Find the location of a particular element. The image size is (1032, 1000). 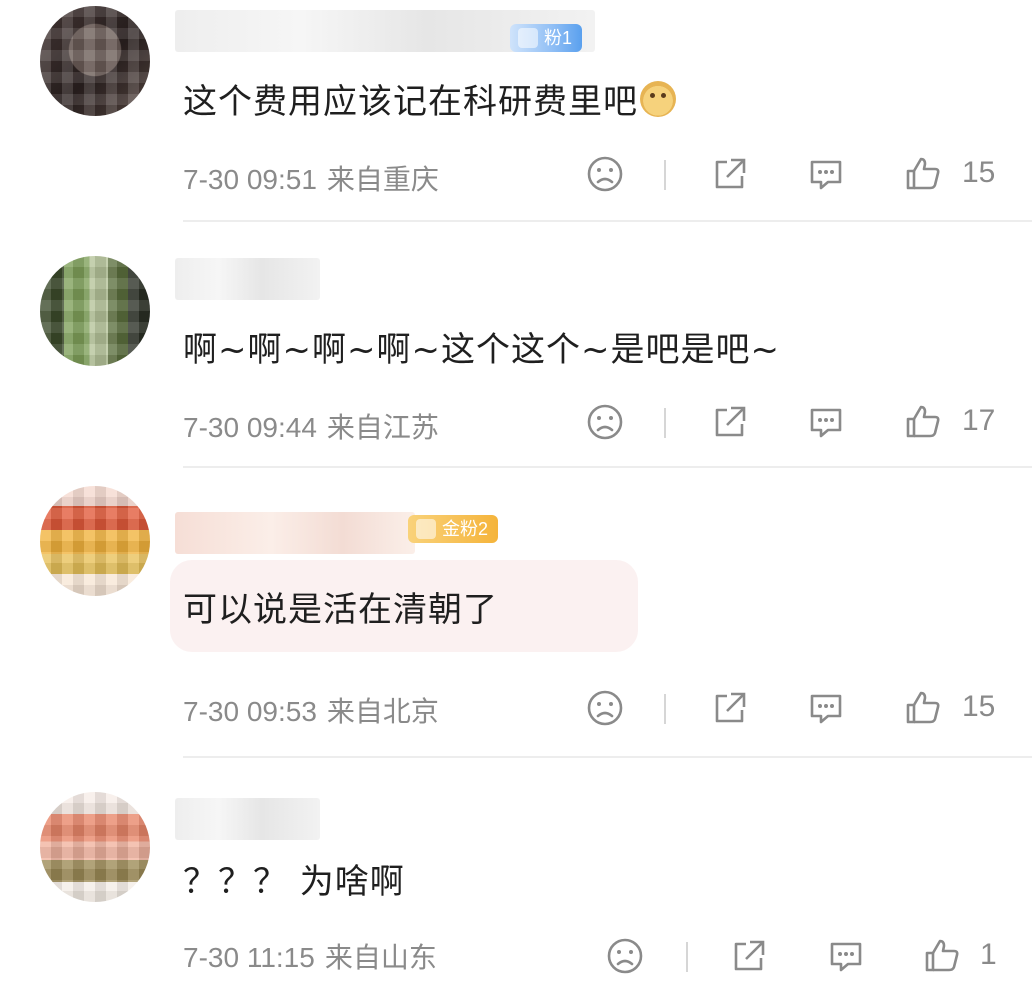

comment-body: 这个费用应该记在科研费里吧 is located at coordinates (410, 102).